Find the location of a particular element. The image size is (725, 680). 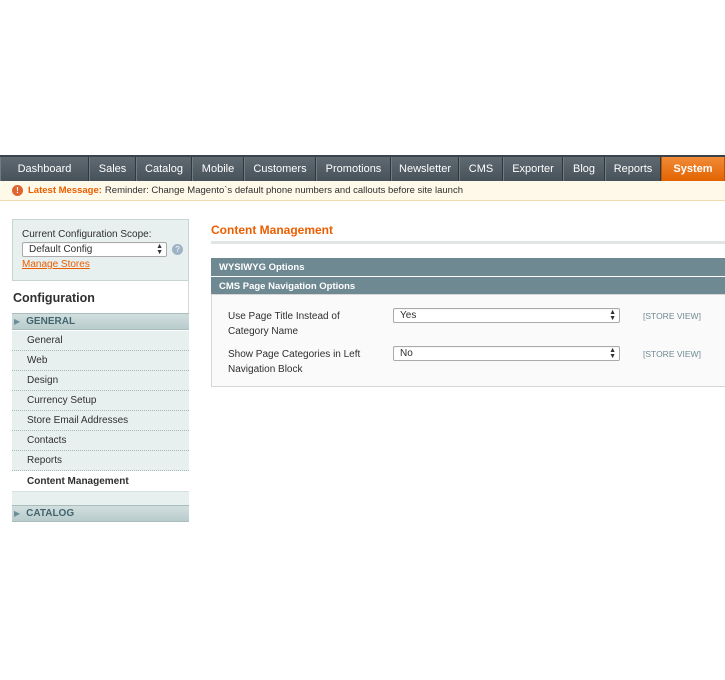

section-catalog: ▶ CATALOG is located at coordinates (100, 513).